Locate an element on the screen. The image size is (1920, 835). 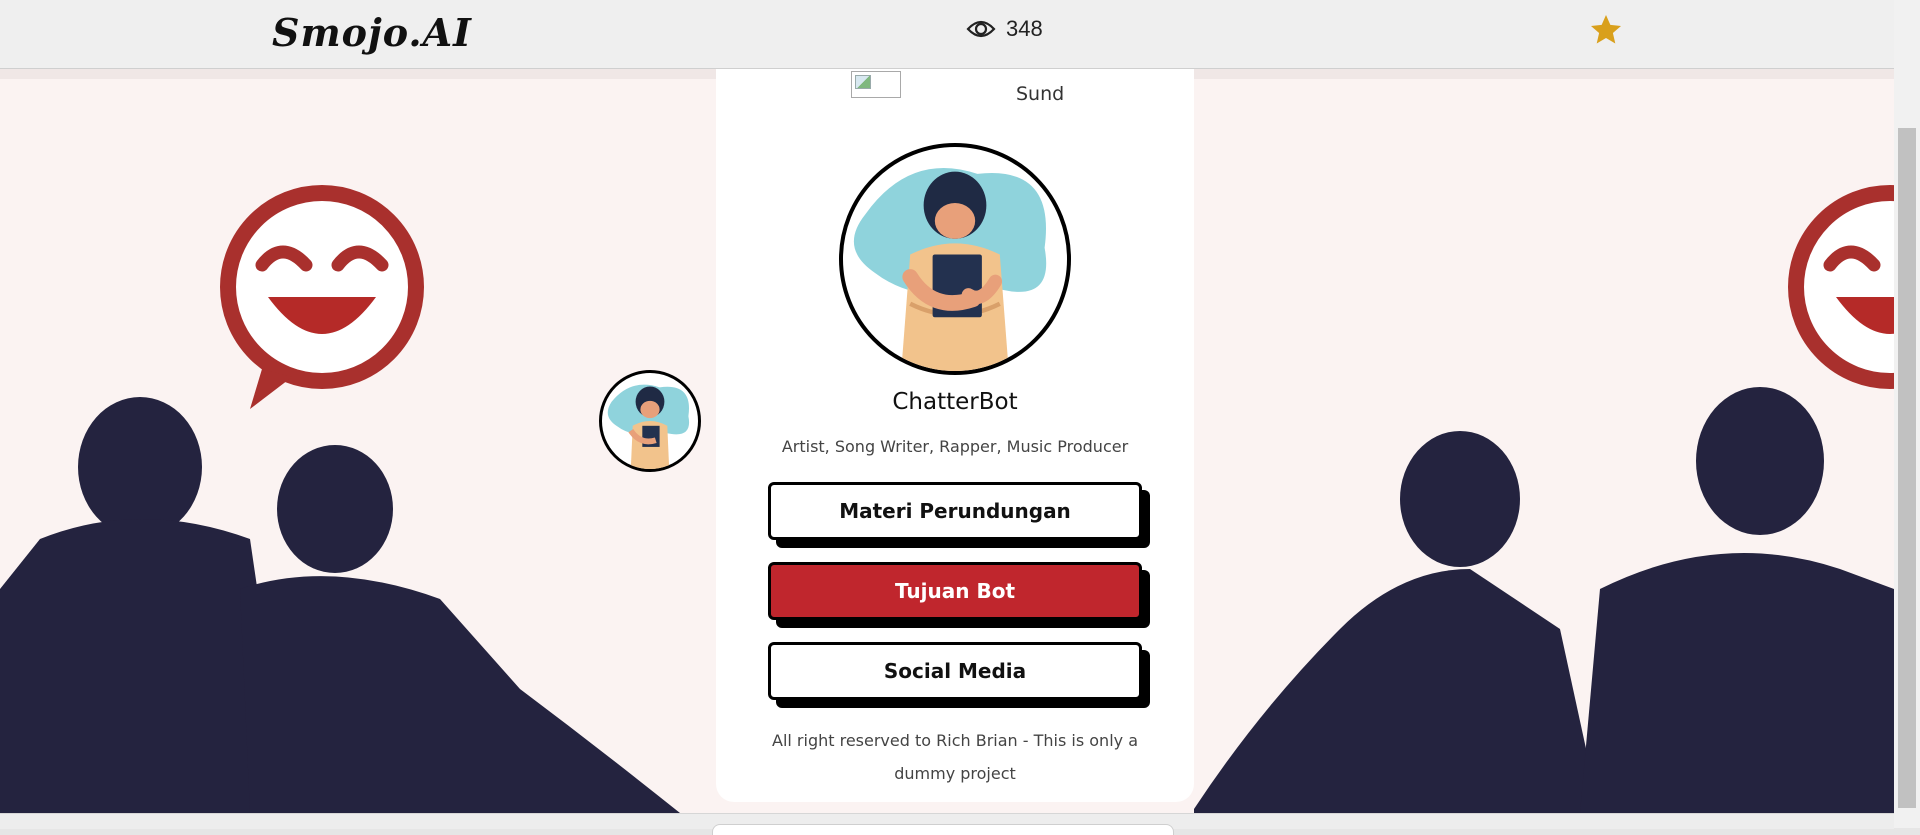
laughing-emoji-bubble-right is located at coordinates (1841, 287).